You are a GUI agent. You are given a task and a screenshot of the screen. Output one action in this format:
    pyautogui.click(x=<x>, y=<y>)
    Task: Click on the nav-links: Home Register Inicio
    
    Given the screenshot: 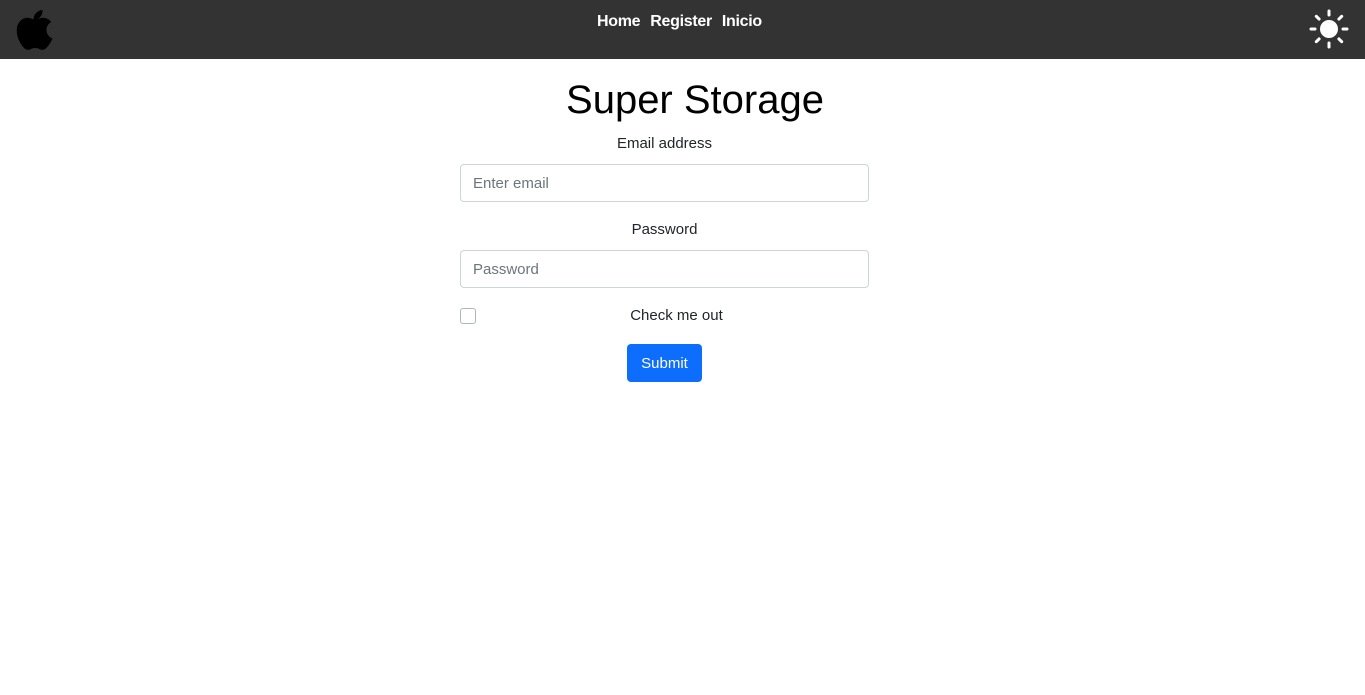 What is the action you would take?
    pyautogui.click(x=684, y=22)
    